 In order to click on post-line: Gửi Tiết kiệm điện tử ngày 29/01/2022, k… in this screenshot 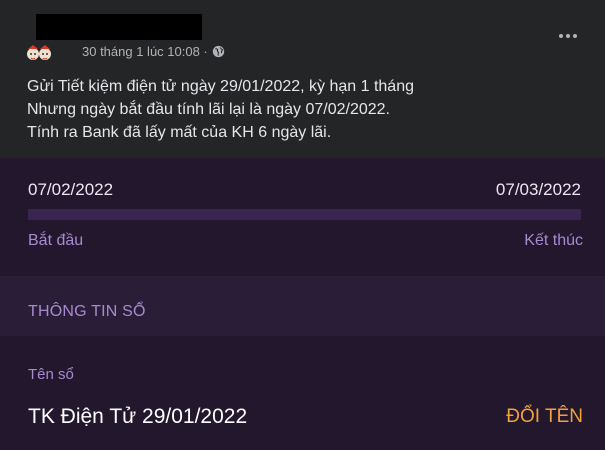, I will do `click(220, 86)`.